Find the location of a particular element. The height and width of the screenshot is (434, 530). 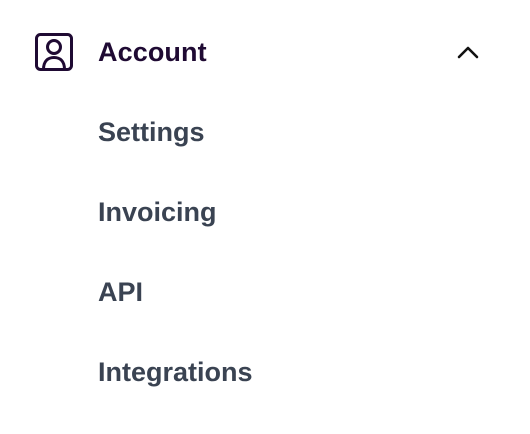

user-square-icon is located at coordinates (54, 52).